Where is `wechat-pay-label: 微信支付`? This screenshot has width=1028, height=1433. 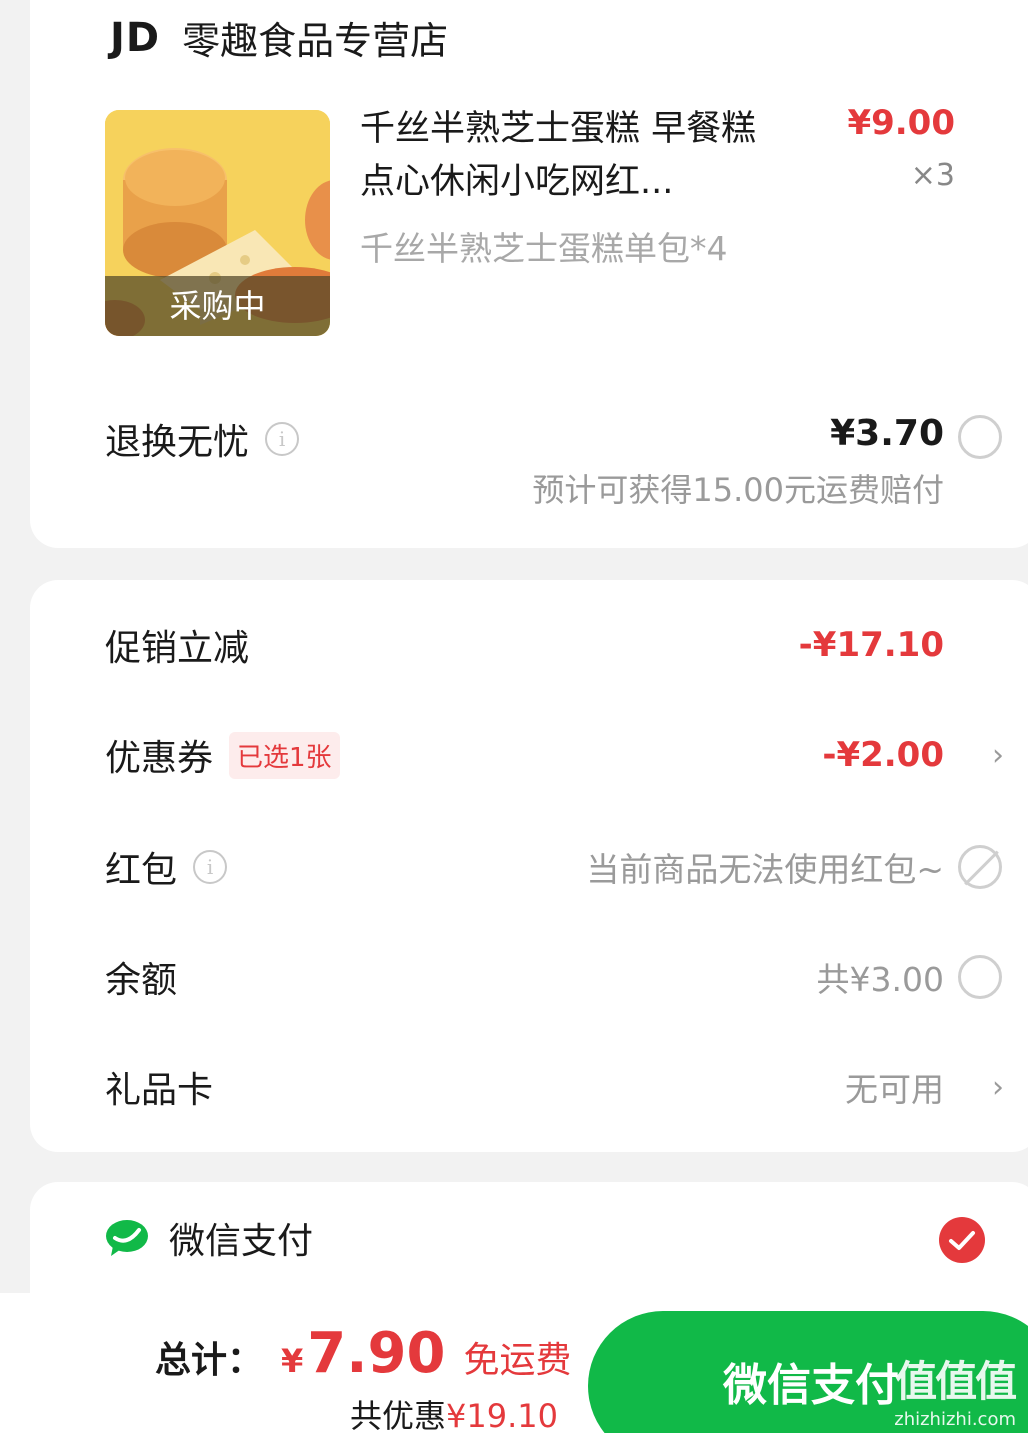 wechat-pay-label: 微信支付 is located at coordinates (241, 1241).